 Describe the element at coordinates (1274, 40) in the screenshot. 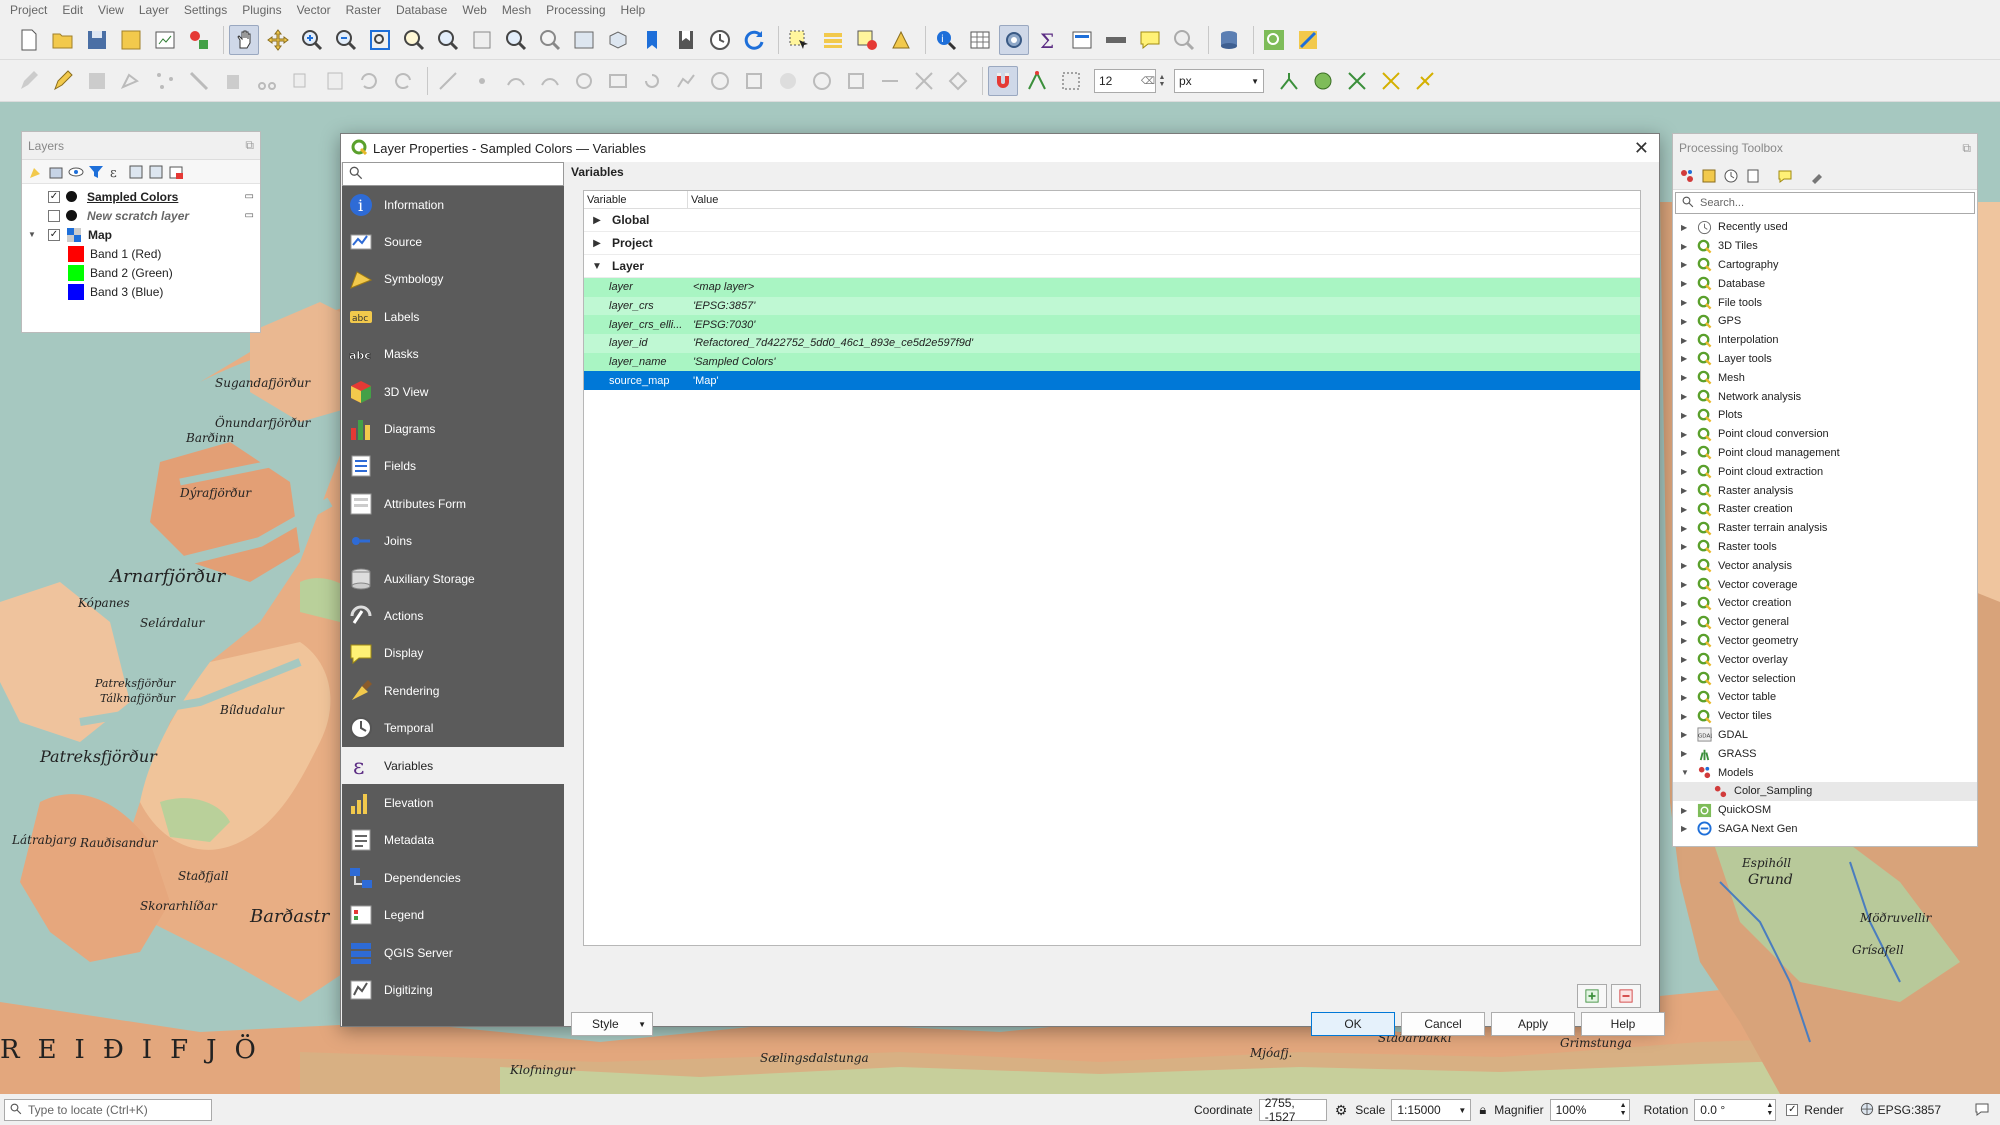

I see `quickosm-icon` at that location.